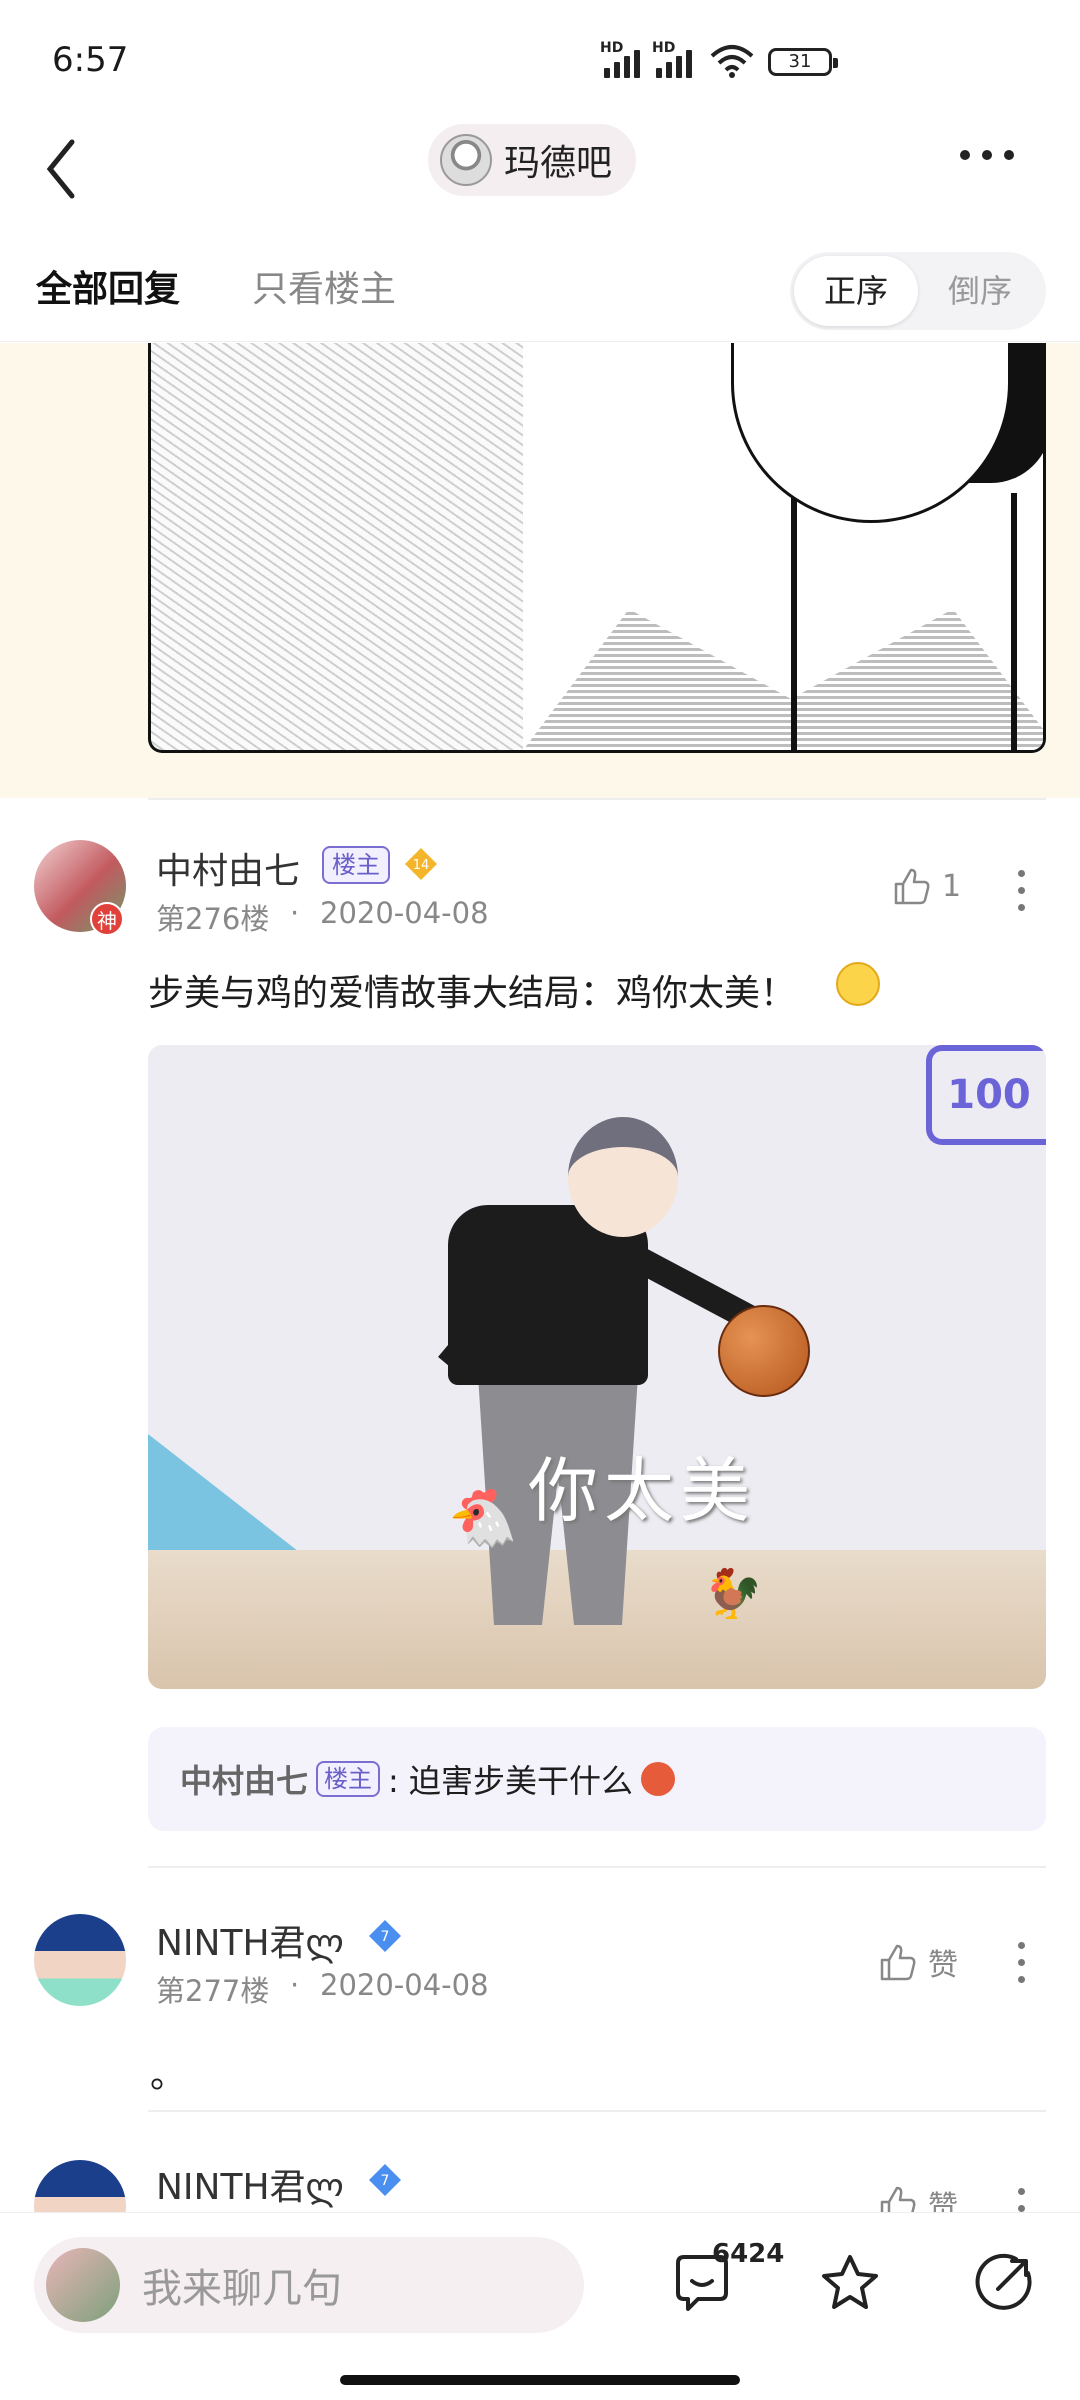 This screenshot has width=1080, height=2400. Describe the element at coordinates (980, 291) in the screenshot. I see `sort-descending-button: 倒序` at that location.